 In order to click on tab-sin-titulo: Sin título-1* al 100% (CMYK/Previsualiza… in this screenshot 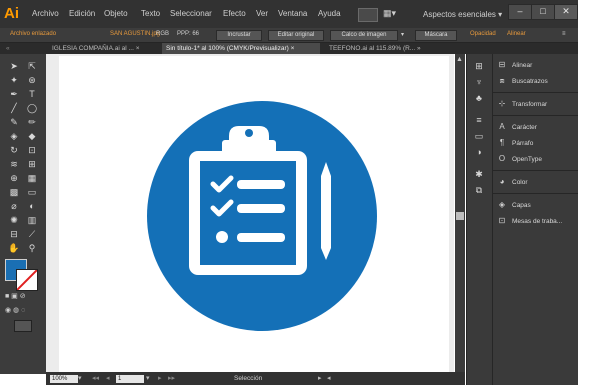, I will do `click(241, 48)`.